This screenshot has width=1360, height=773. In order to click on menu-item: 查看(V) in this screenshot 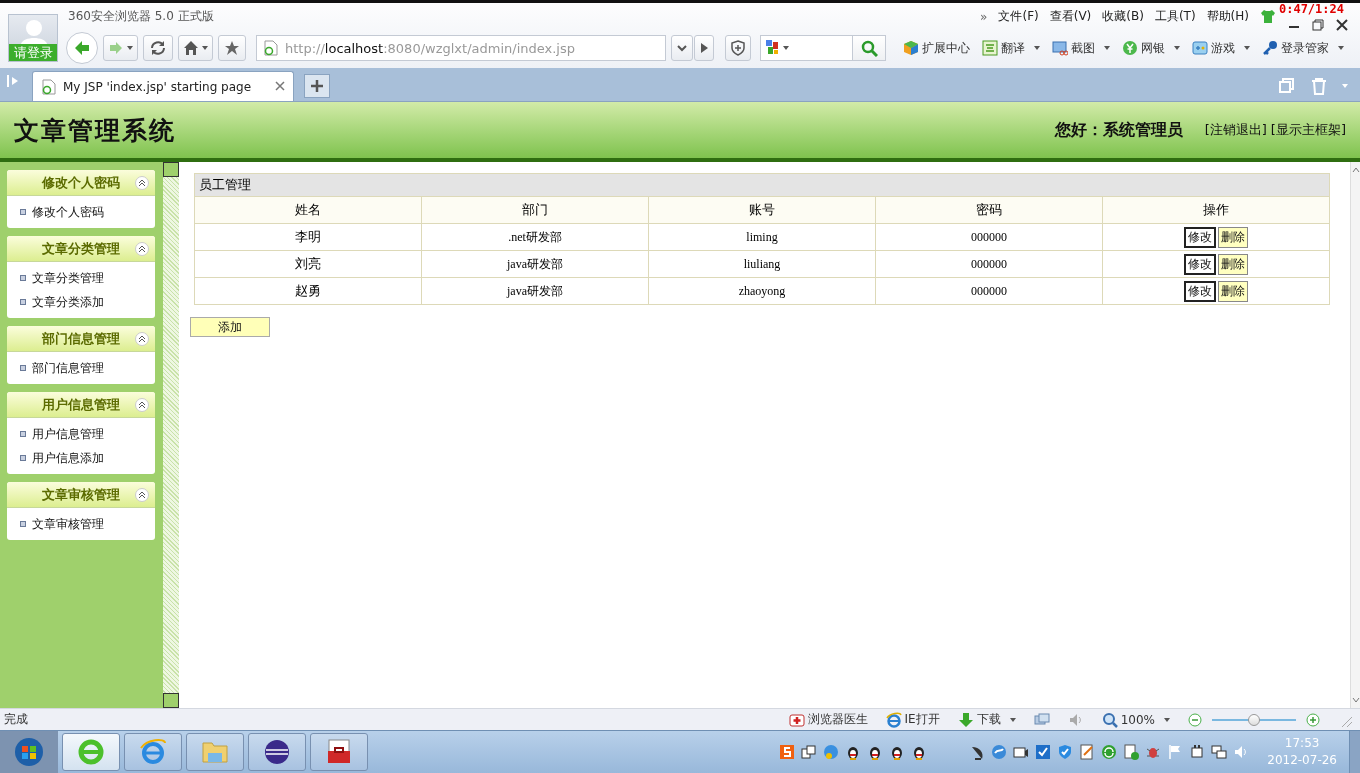, I will do `click(1070, 16)`.